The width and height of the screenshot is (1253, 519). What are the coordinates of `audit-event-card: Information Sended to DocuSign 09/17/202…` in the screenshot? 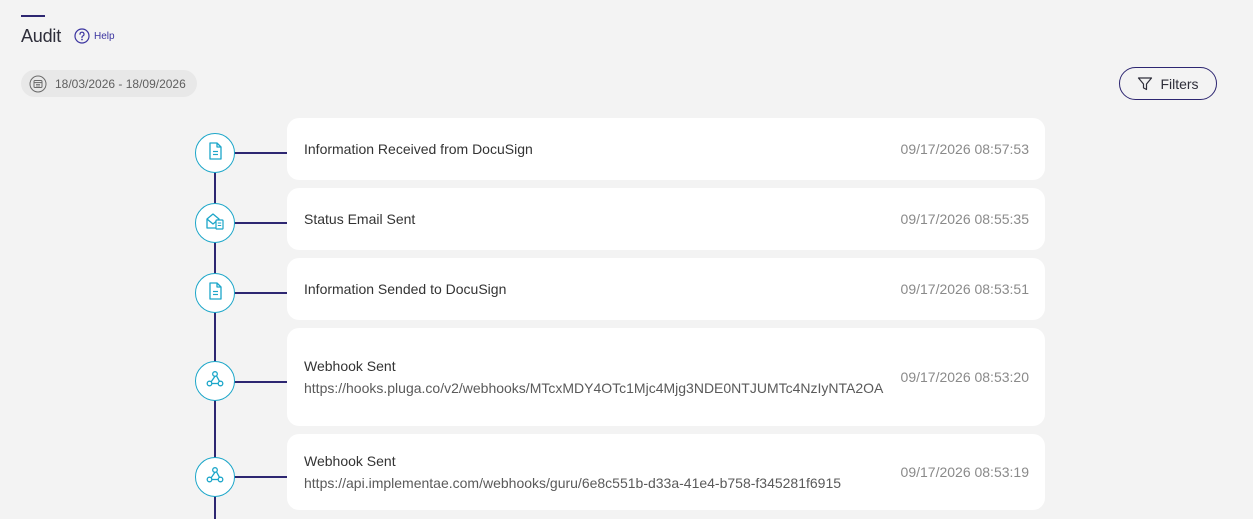 It's located at (666, 289).